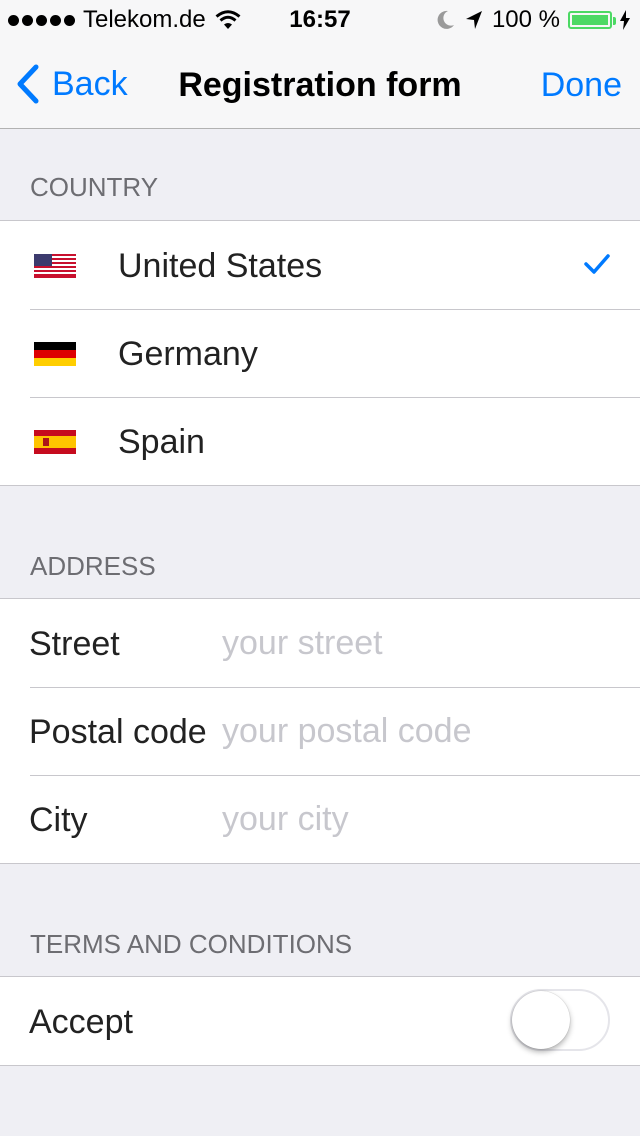 The height and width of the screenshot is (1136, 640). I want to click on accept-row: Accept, so click(320, 1021).